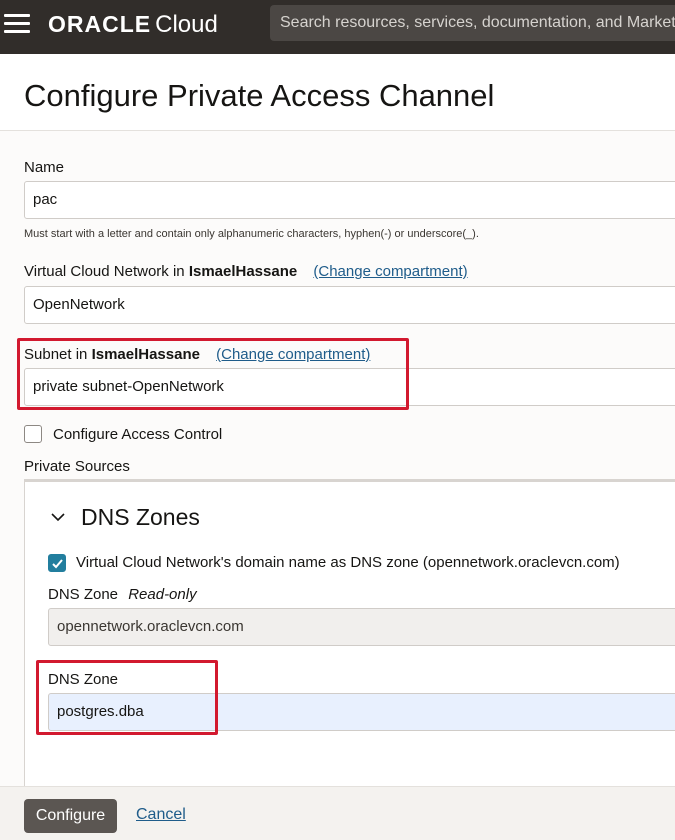 This screenshot has width=675, height=840. I want to click on checkmark-icon, so click(57, 564).